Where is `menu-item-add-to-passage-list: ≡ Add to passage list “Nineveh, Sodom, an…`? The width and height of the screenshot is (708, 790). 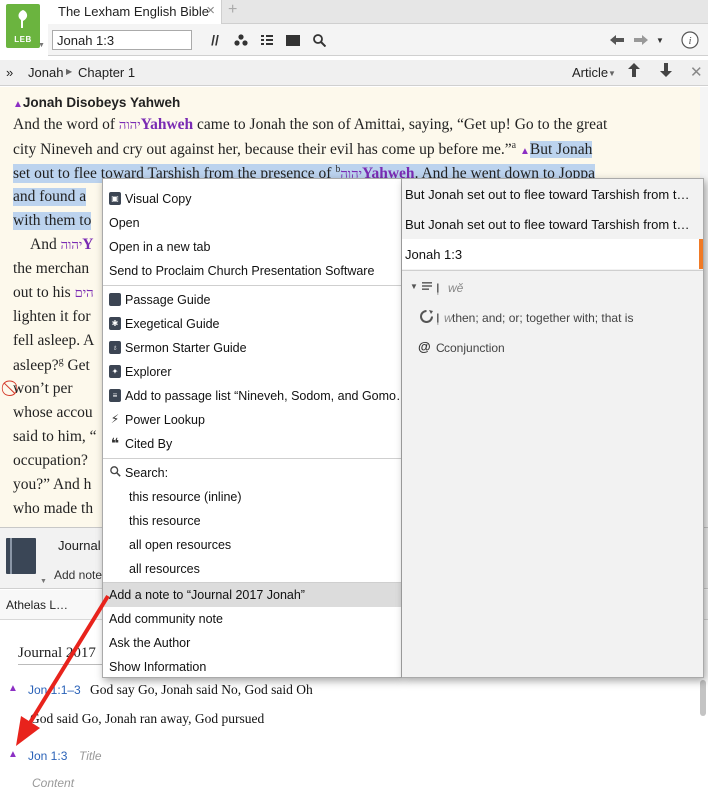
menu-item-add-to-passage-list: ≡ Add to passage list “Nineveh, Sodom, an… is located at coordinates (252, 396).